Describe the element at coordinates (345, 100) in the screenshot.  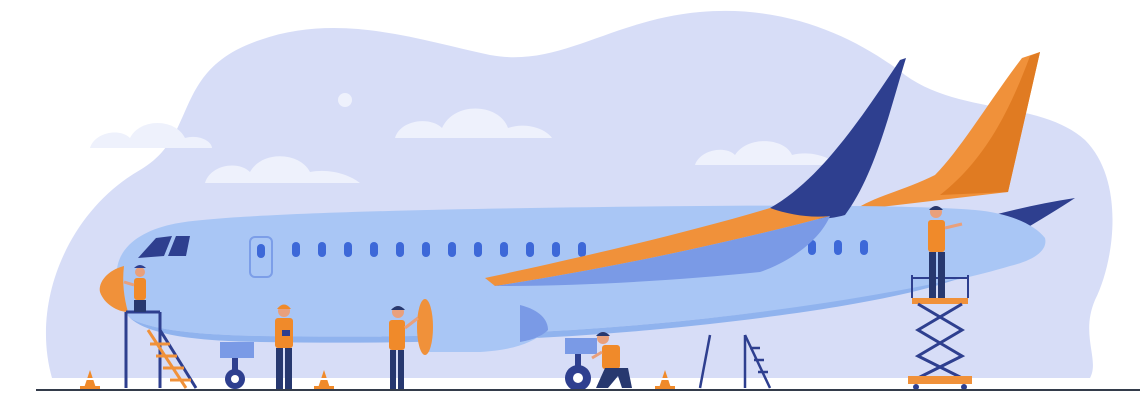
I see `sun-icon` at that location.